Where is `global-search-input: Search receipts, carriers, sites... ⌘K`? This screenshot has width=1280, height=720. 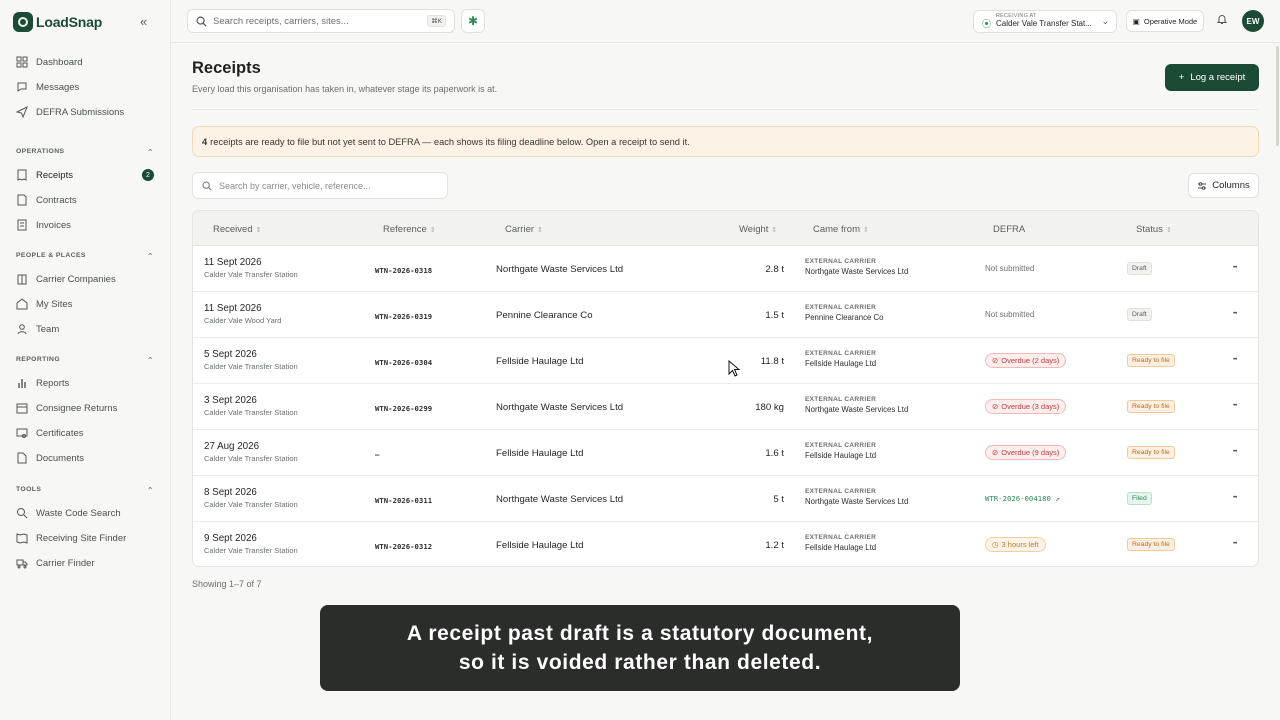 global-search-input: Search receipts, carriers, sites... ⌘K is located at coordinates (321, 21).